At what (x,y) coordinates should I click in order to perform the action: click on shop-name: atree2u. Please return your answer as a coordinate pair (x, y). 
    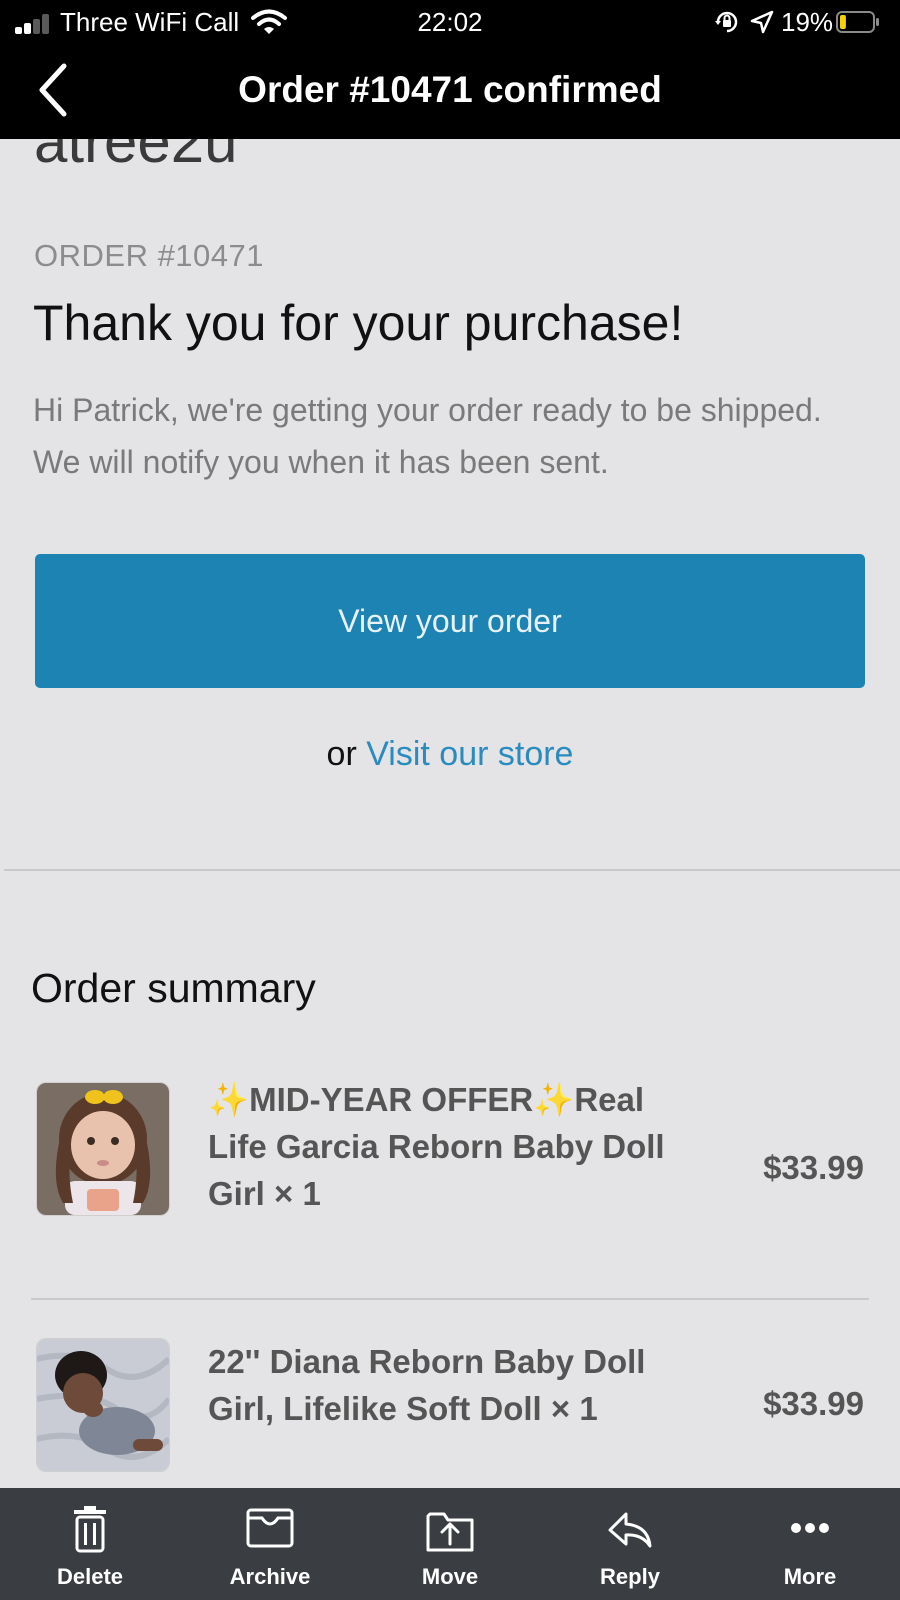
    Looking at the image, I should click on (136, 157).